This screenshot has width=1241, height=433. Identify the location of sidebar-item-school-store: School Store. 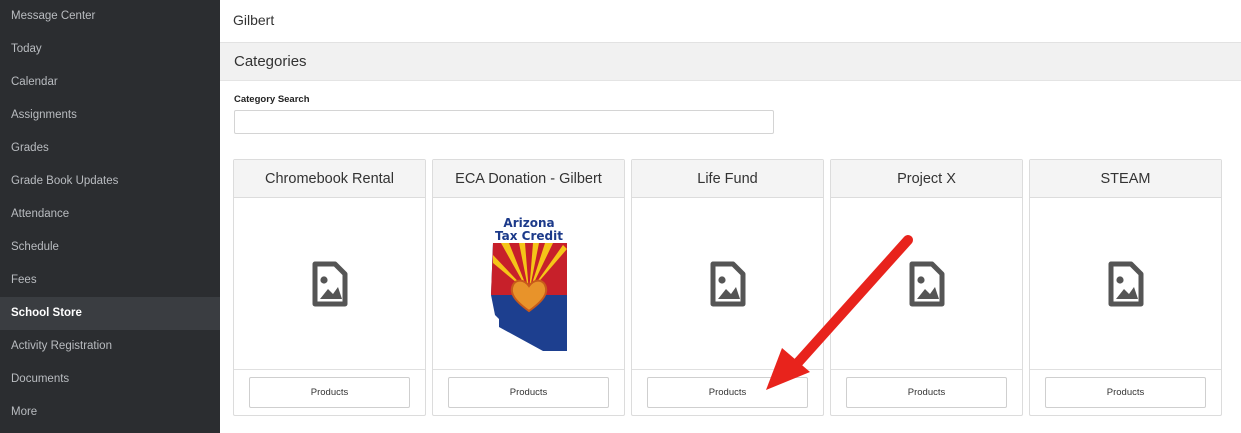
(110, 313).